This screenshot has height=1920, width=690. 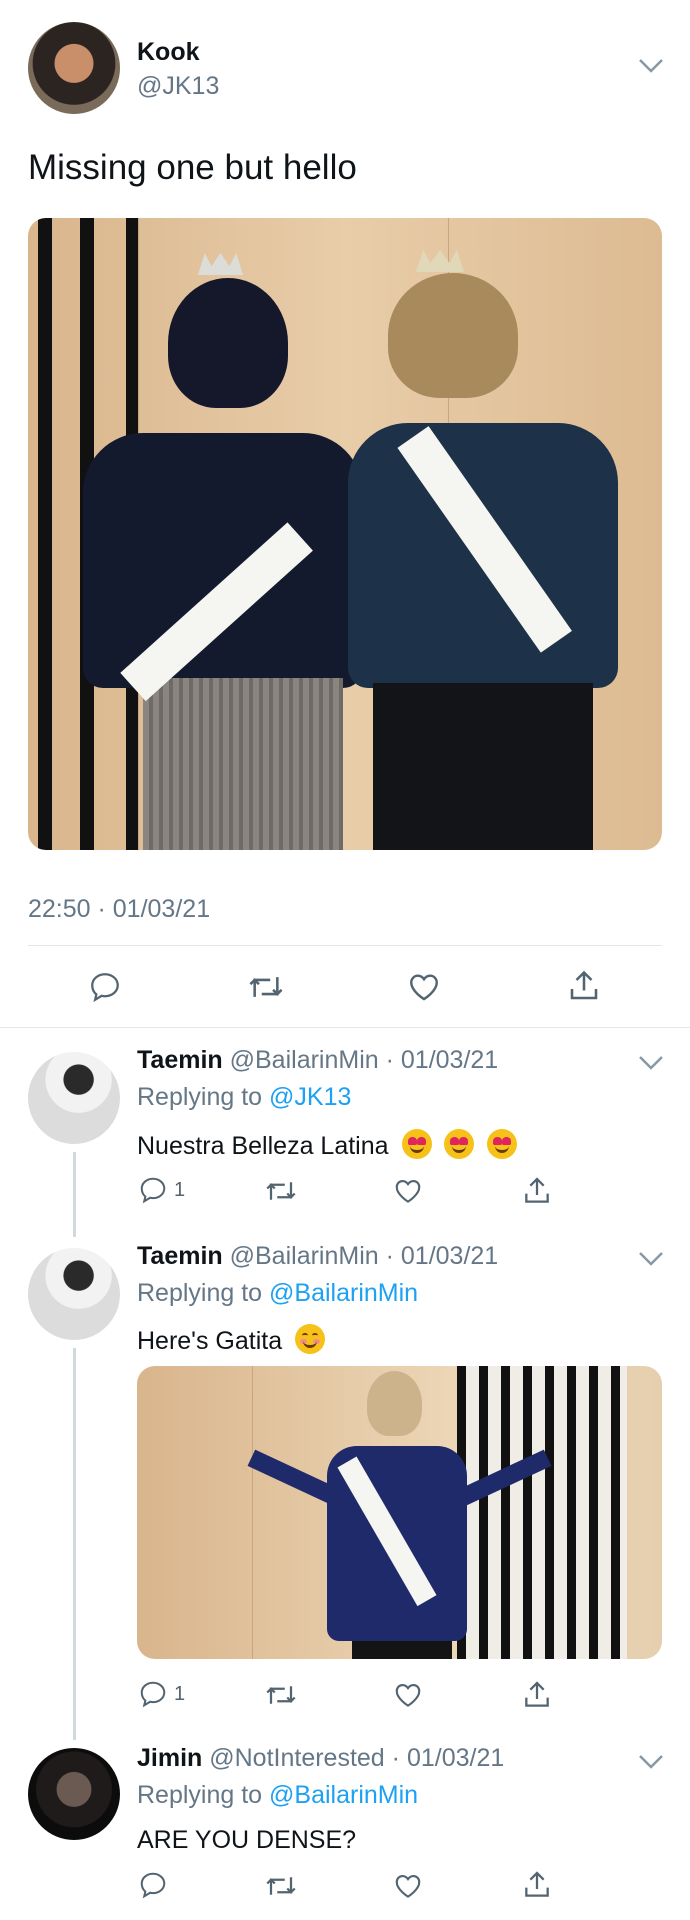 I want to click on divider, so click(x=345, y=945).